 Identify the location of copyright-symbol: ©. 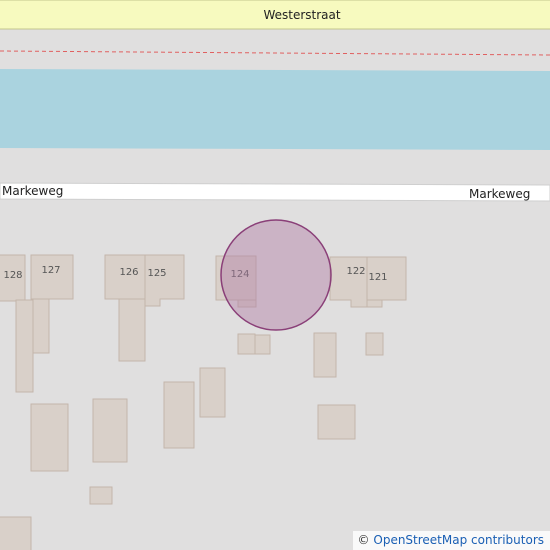
(363, 540).